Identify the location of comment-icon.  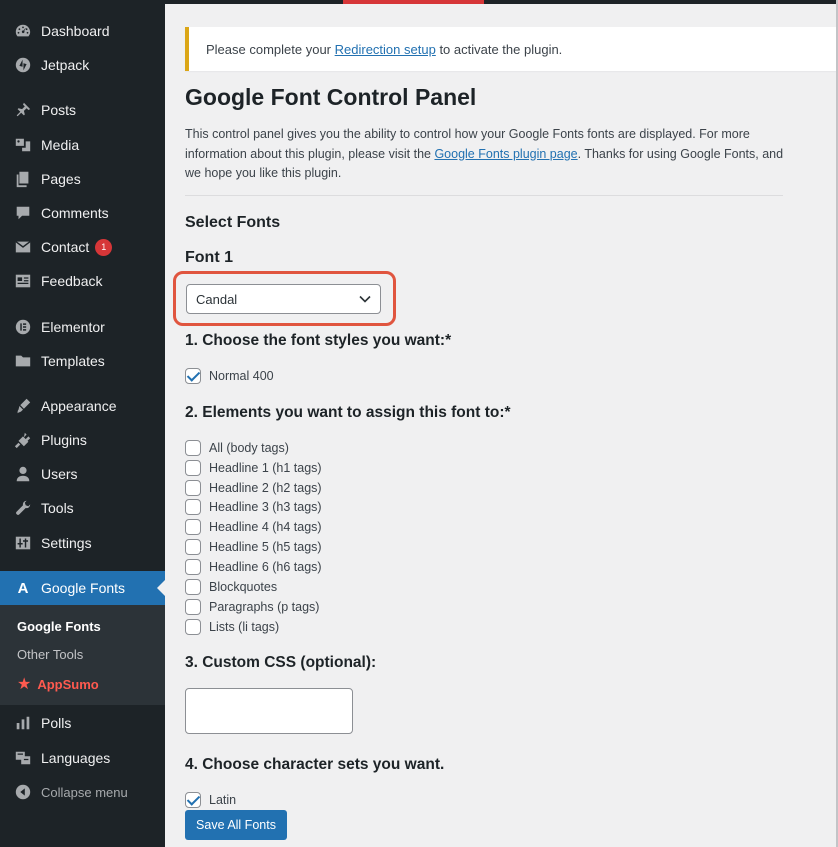
(23, 213).